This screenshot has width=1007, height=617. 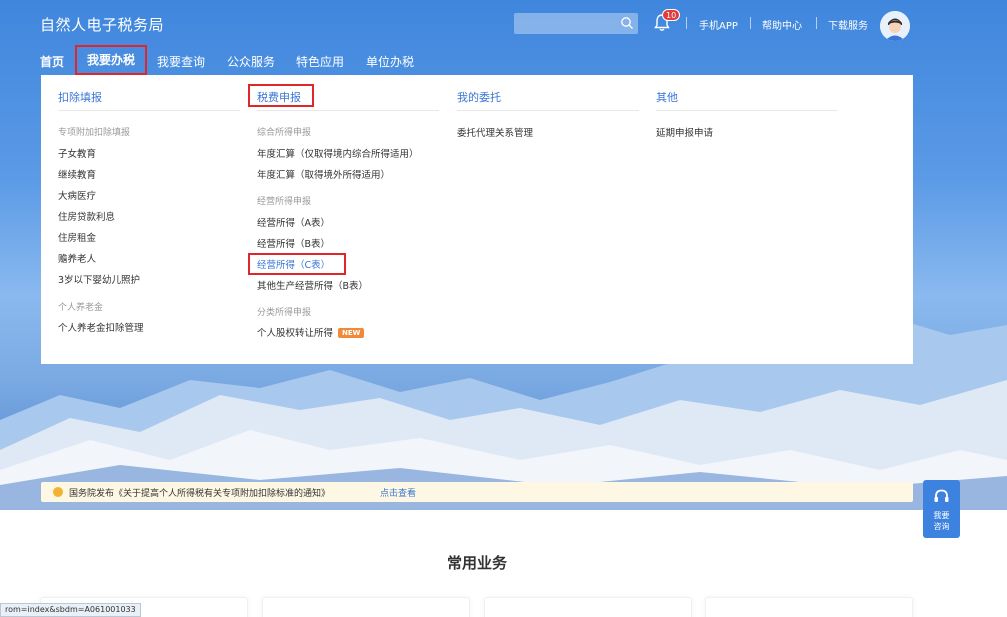 What do you see at coordinates (70, 610) in the screenshot?
I see `status-bar-url: rom=index&sbdm=A061001033` at bounding box center [70, 610].